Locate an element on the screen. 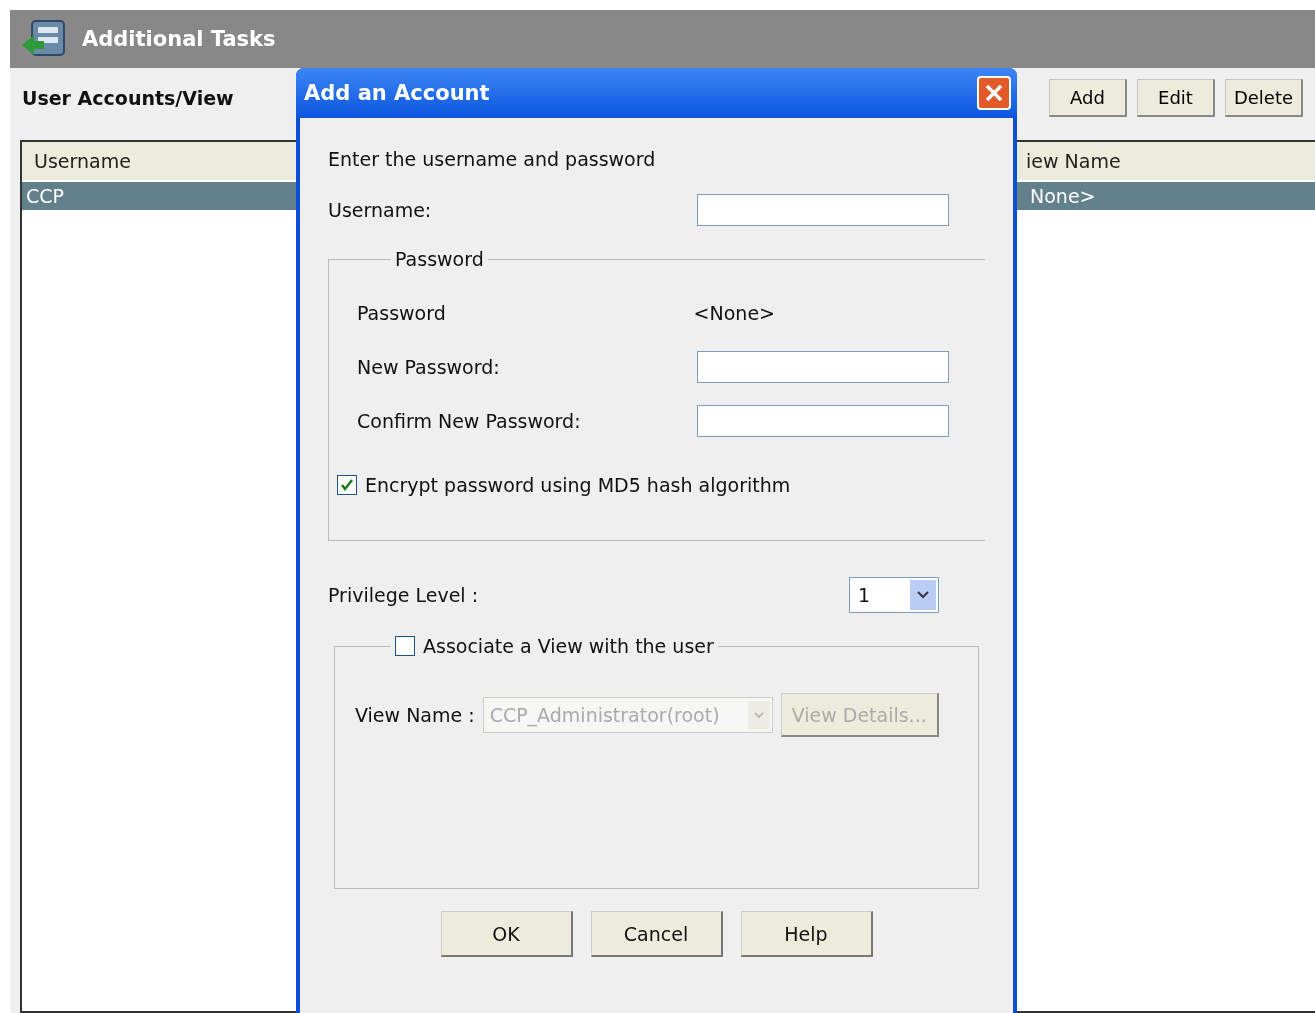 This screenshot has width=1315, height=1013. password-value: <None> is located at coordinates (734, 313).